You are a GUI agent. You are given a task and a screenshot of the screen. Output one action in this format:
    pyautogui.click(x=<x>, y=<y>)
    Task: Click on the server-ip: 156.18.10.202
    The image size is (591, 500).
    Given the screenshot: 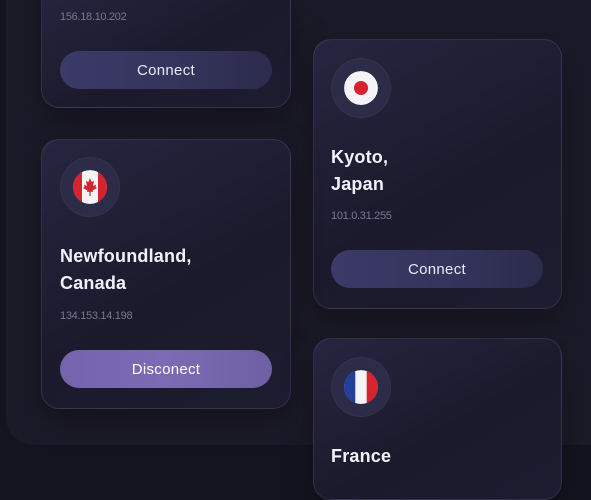 What is the action you would take?
    pyautogui.click(x=93, y=17)
    